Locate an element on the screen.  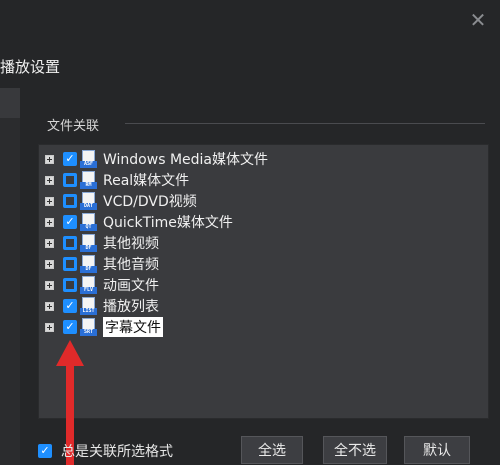
file-type-icon: LIST is located at coordinates (88, 306).